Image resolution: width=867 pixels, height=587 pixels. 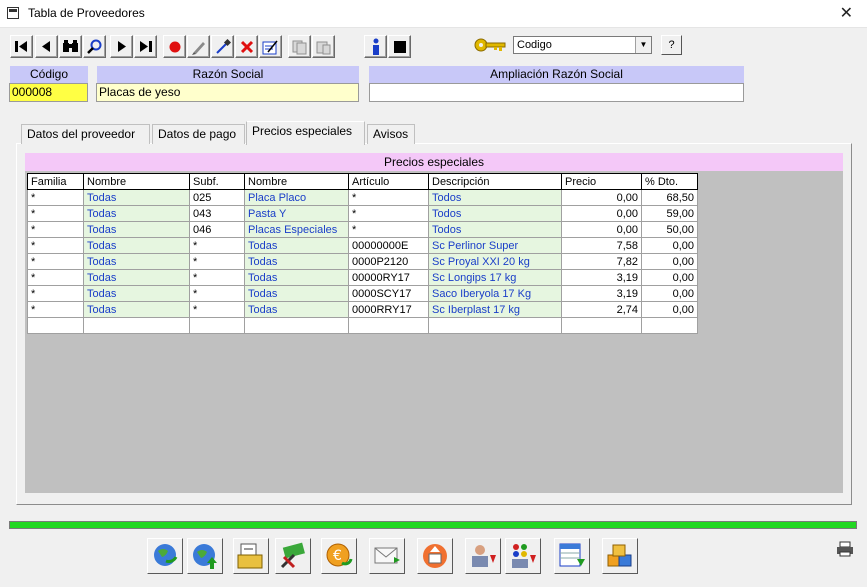 I want to click on table-cell: 2,74, so click(x=601, y=309).